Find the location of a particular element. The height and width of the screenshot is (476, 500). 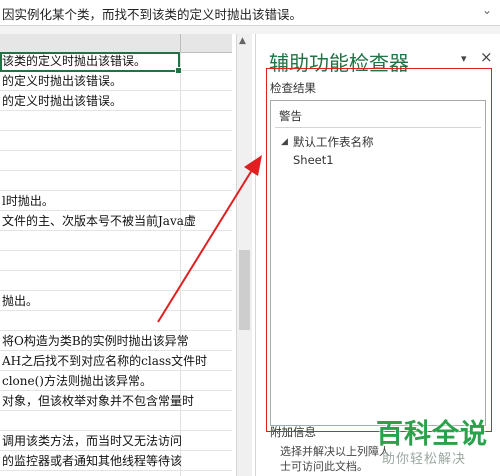

chevron-down-icon: ▾ is located at coordinates (464, 58).